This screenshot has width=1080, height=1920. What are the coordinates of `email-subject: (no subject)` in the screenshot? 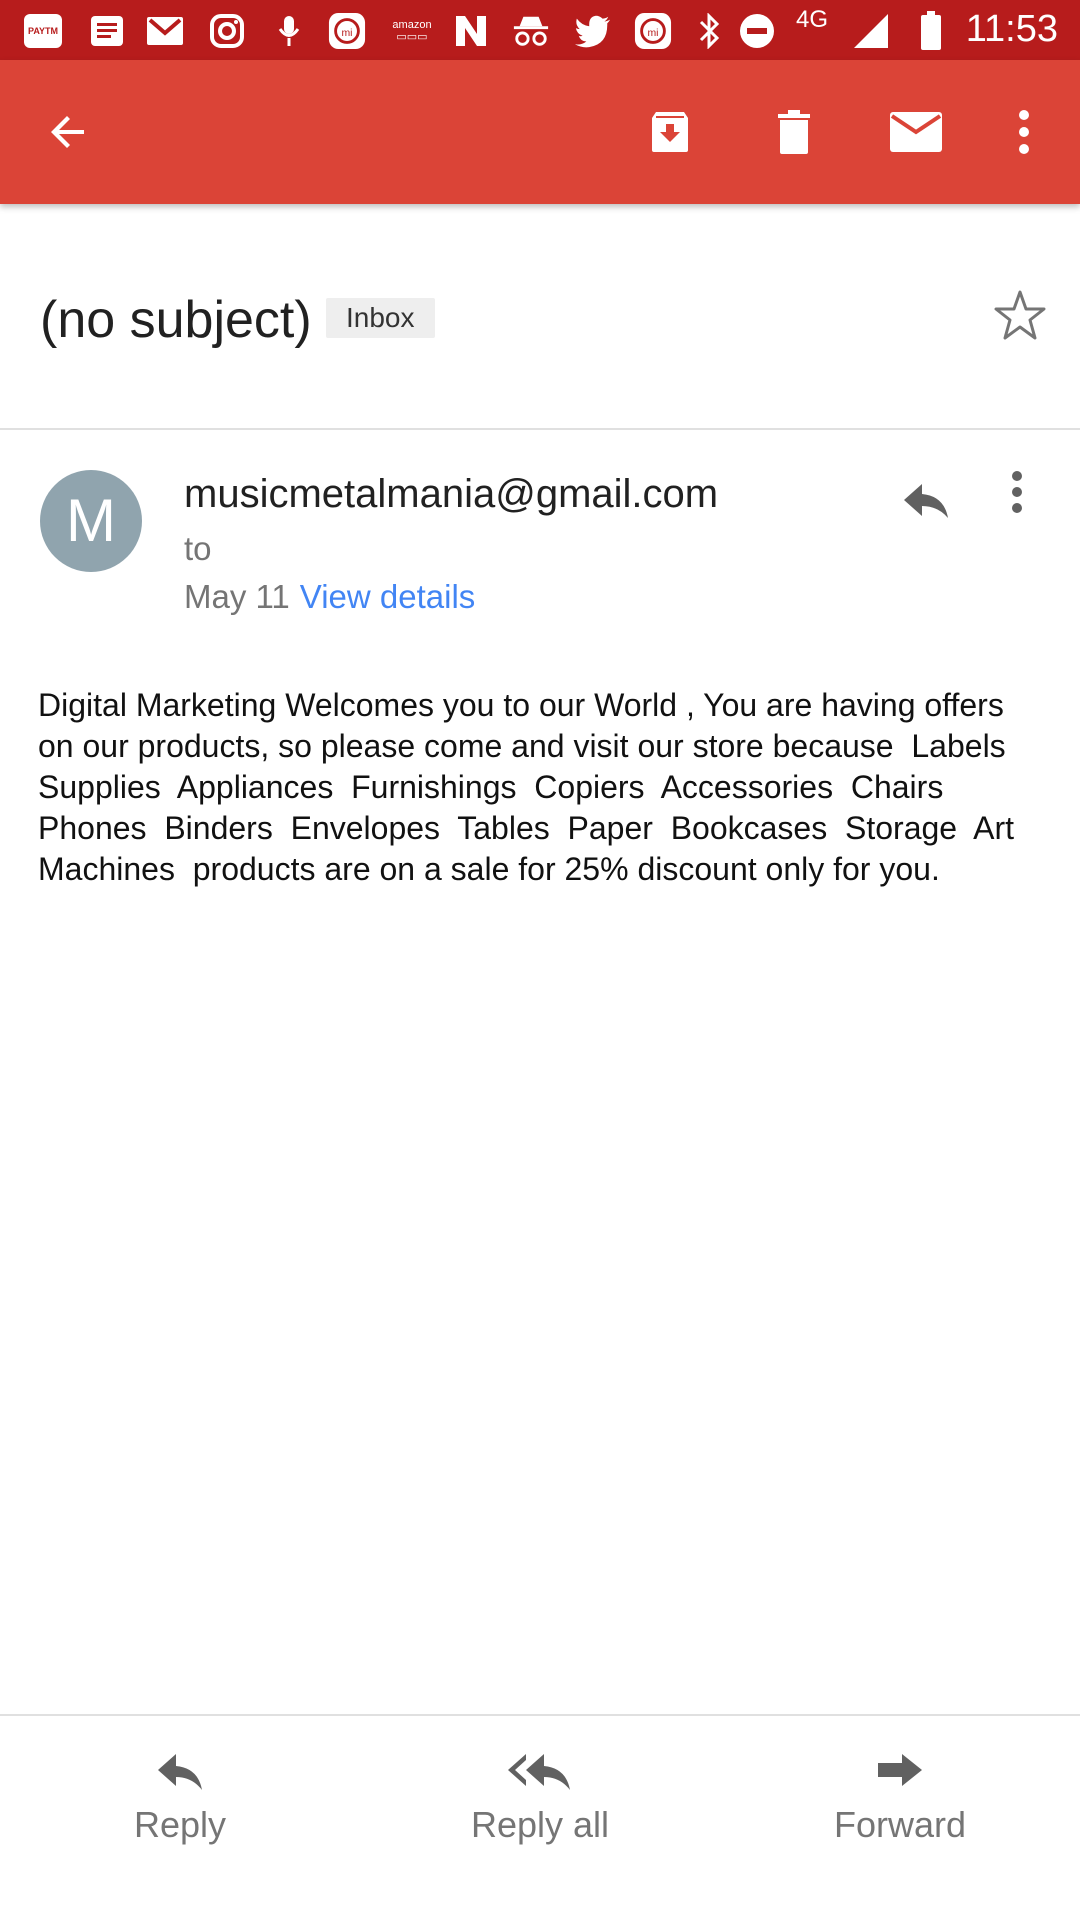 It's located at (176, 320).